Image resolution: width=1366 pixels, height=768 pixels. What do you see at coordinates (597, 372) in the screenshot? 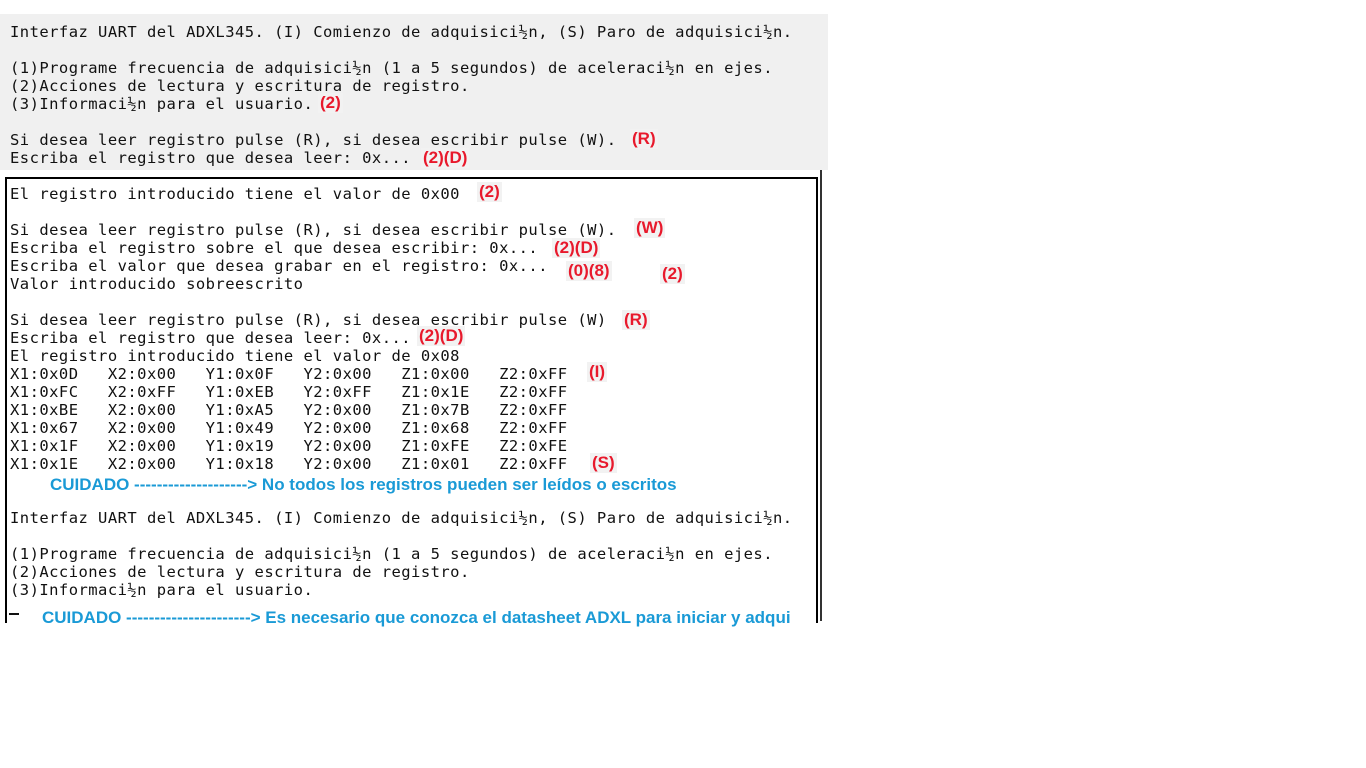
I see `annotation-label: (I)` at bounding box center [597, 372].